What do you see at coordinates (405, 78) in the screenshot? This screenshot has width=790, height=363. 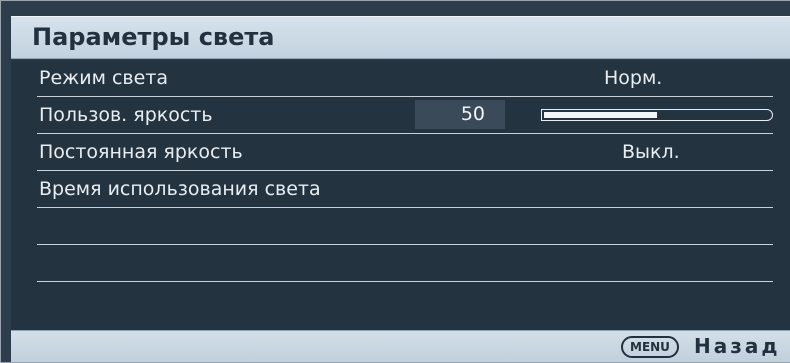 I see `menu-item-light-mode: Режим света Норм.` at bounding box center [405, 78].